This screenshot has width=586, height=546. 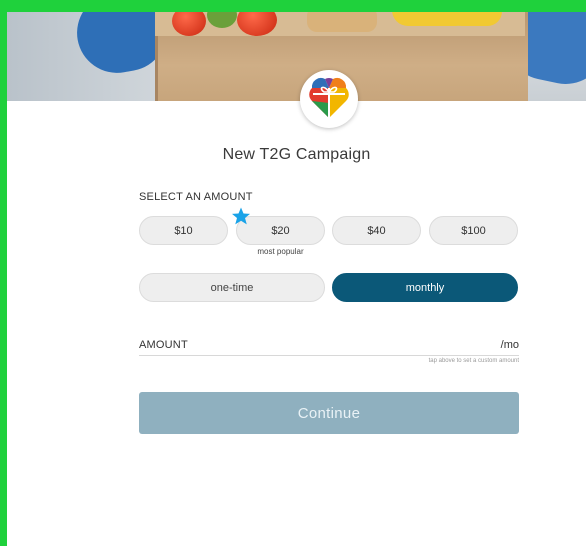 What do you see at coordinates (376, 230) in the screenshot?
I see `amount-option-40: $40` at bounding box center [376, 230].